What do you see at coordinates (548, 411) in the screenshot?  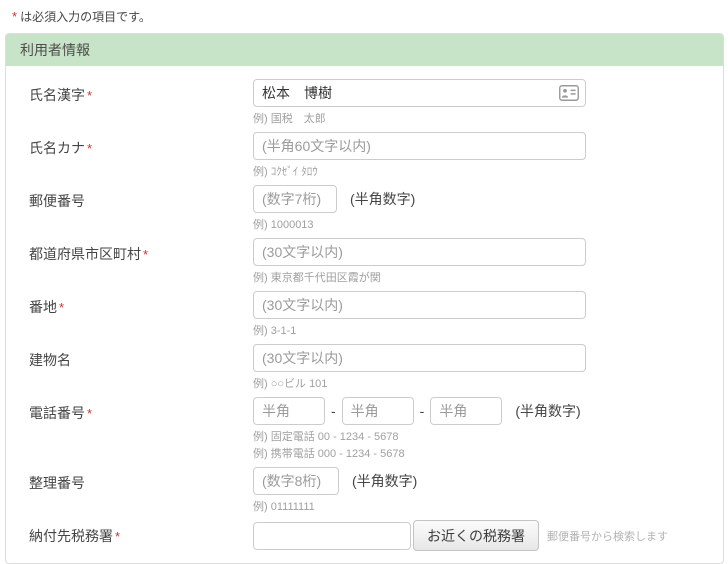 I see `phone-format-note: (半角数字)` at bounding box center [548, 411].